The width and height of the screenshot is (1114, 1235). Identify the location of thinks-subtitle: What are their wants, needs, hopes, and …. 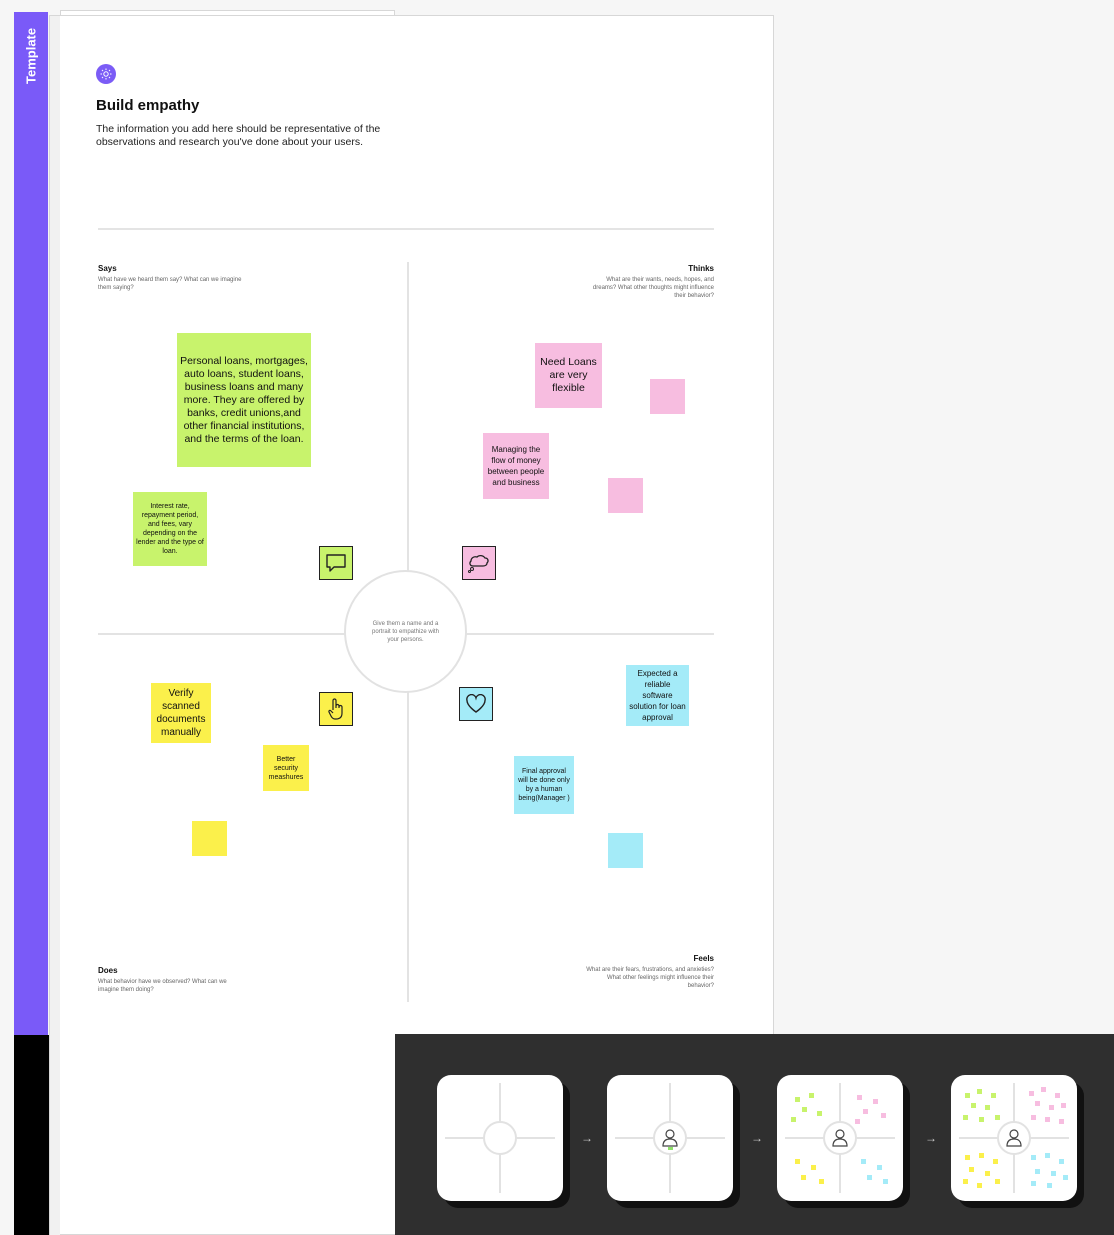
(653, 288).